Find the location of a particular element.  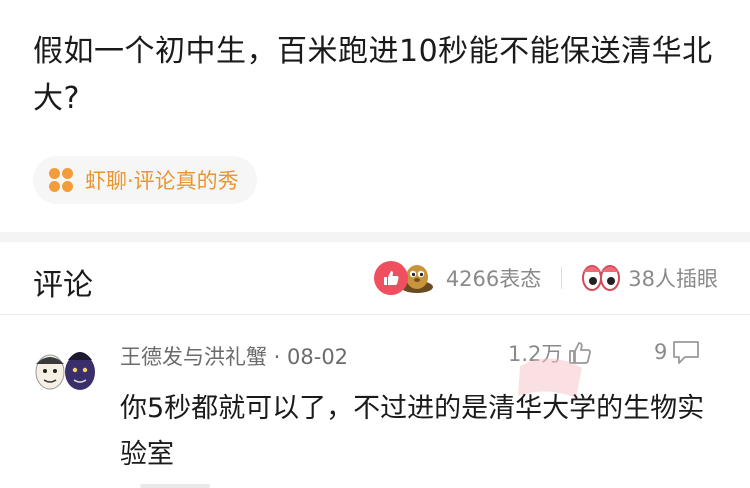

comment-reply-button: 9 is located at coordinates (677, 352).